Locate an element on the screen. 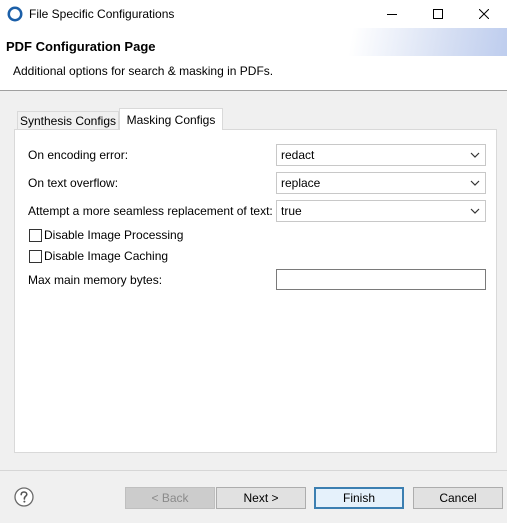  help-button is located at coordinates (24, 497).